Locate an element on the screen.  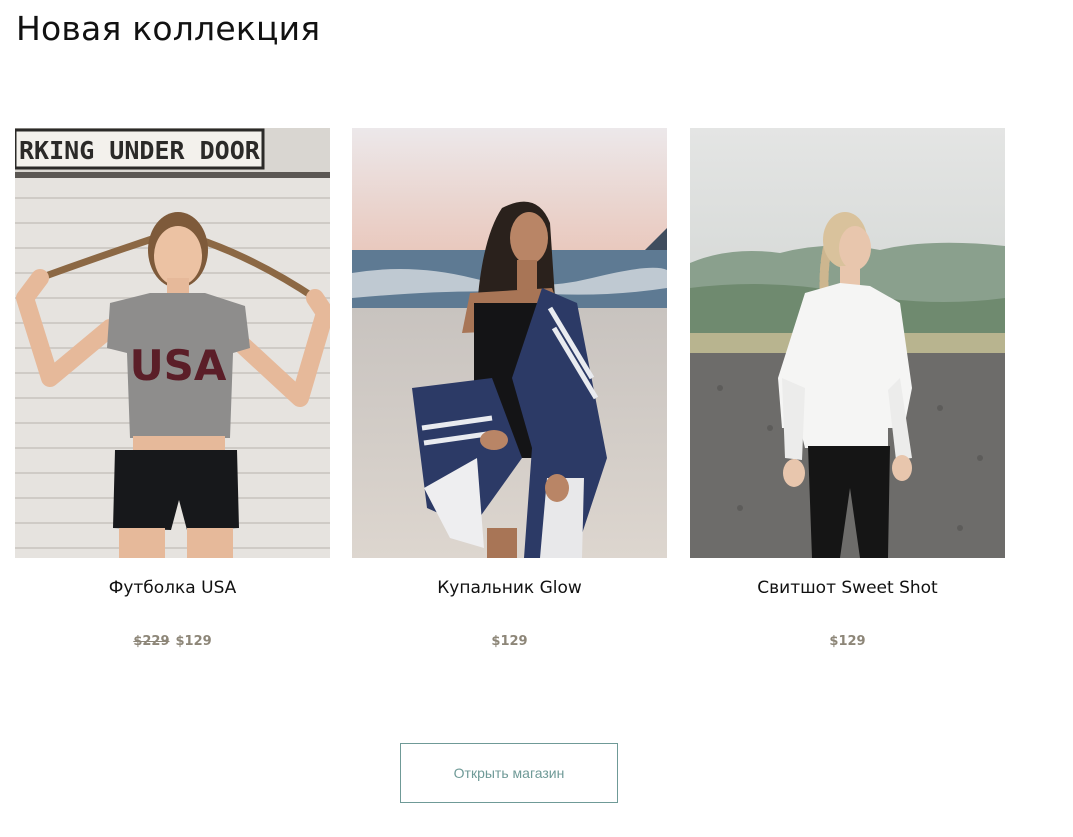
product-price-group: $229 $129 is located at coordinates (172, 642).